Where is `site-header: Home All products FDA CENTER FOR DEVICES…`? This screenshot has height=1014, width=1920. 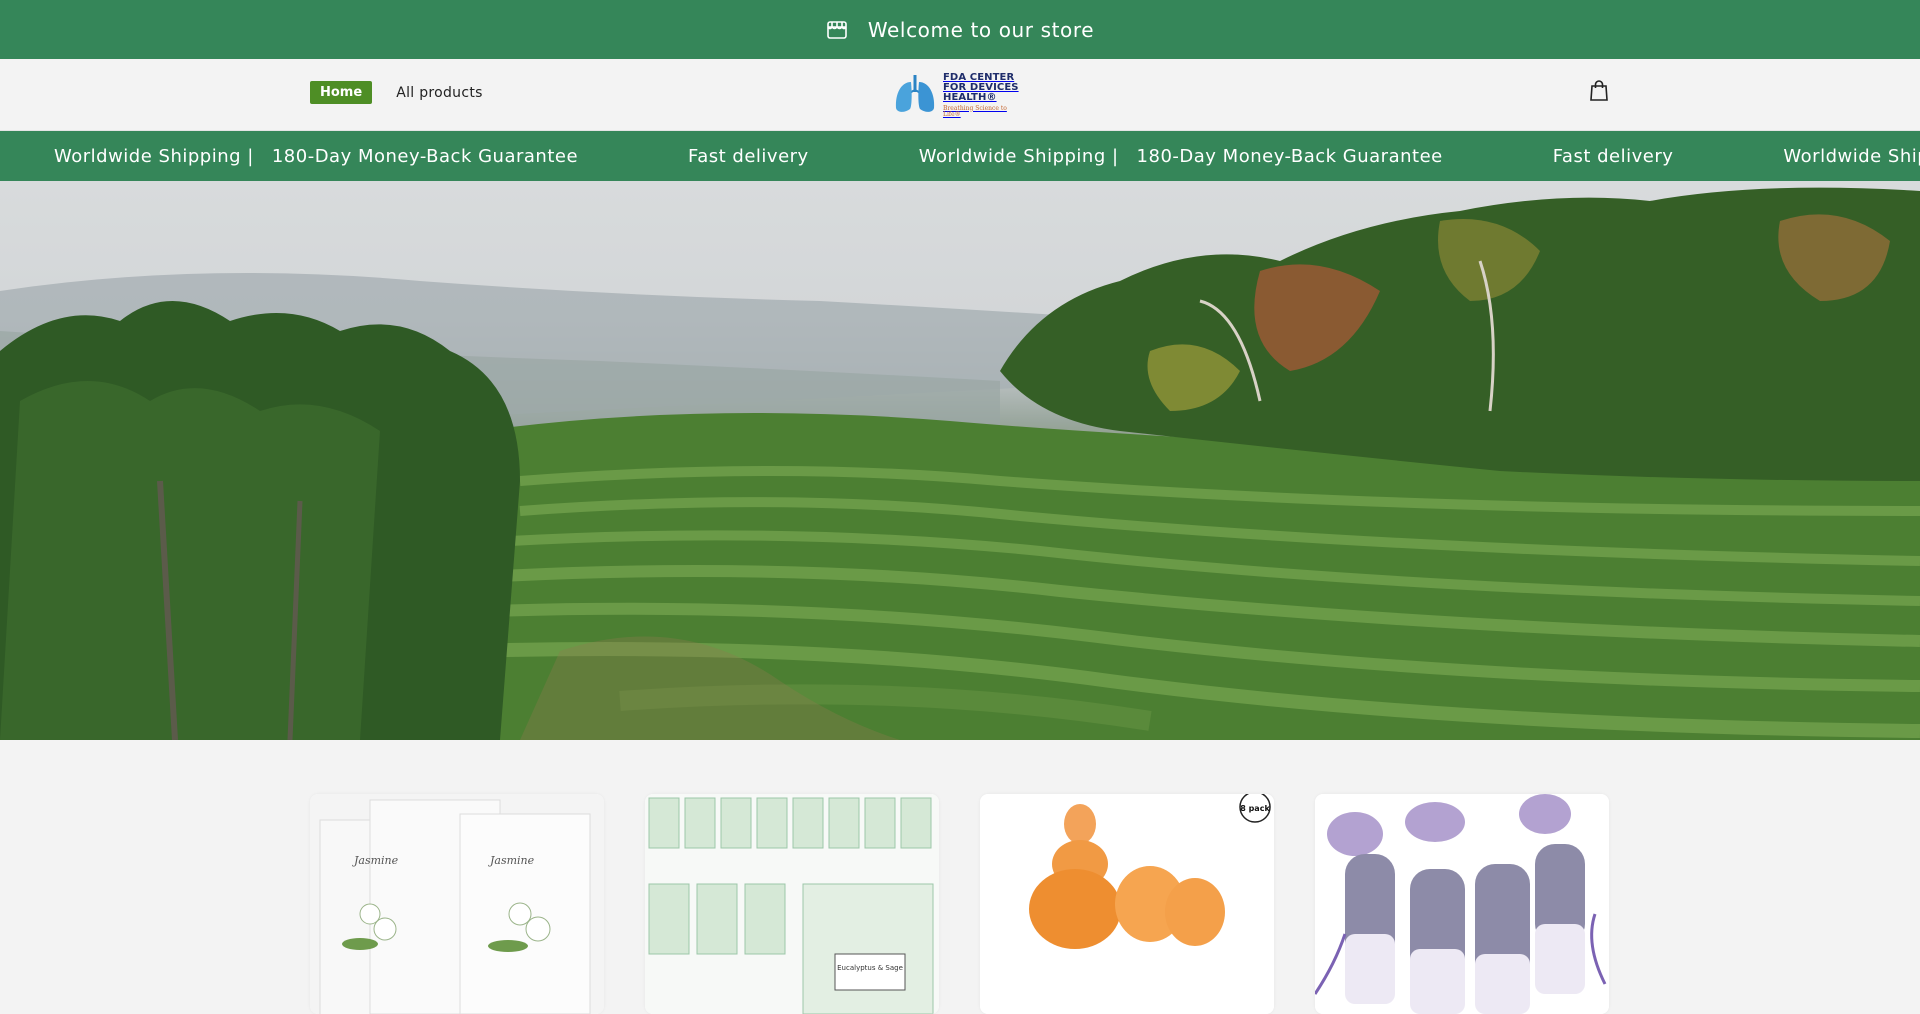 site-header: Home All products FDA CENTER FOR DEVICES… is located at coordinates (960, 95).